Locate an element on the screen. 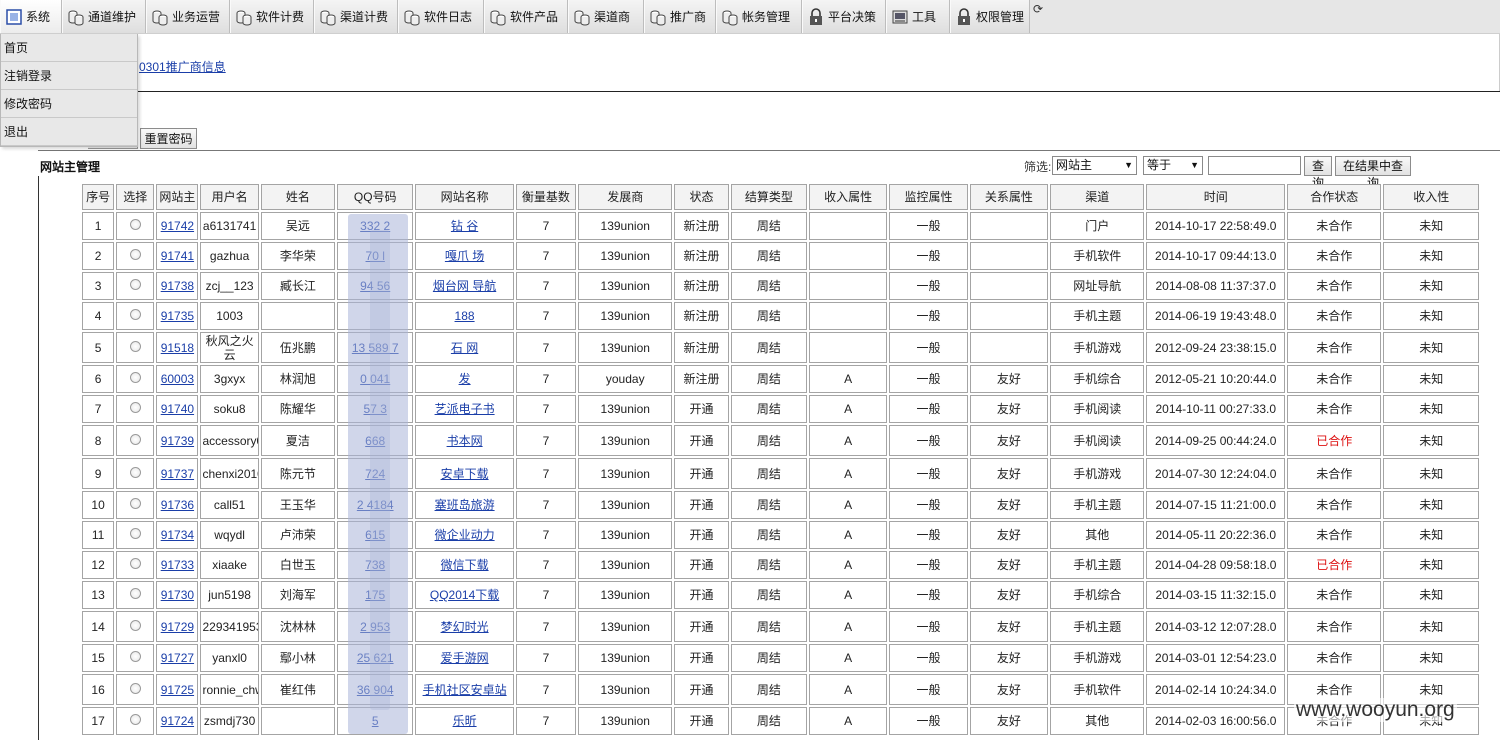 The height and width of the screenshot is (740, 1500). table-cell: 安卓下载 is located at coordinates (464, 473).